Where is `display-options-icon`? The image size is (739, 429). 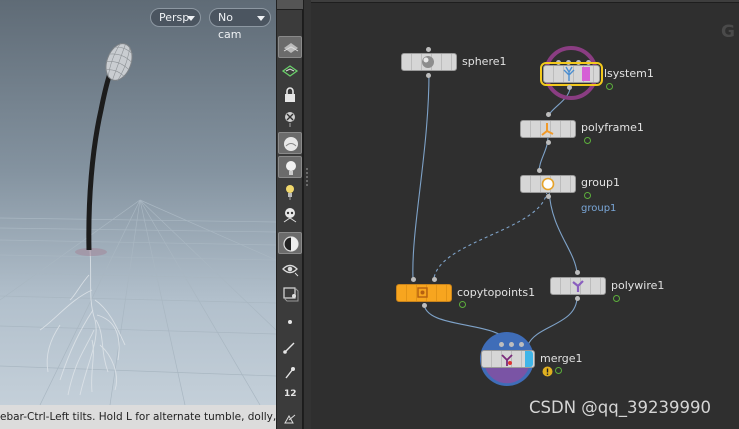
display-options-icon is located at coordinates (290, 47).